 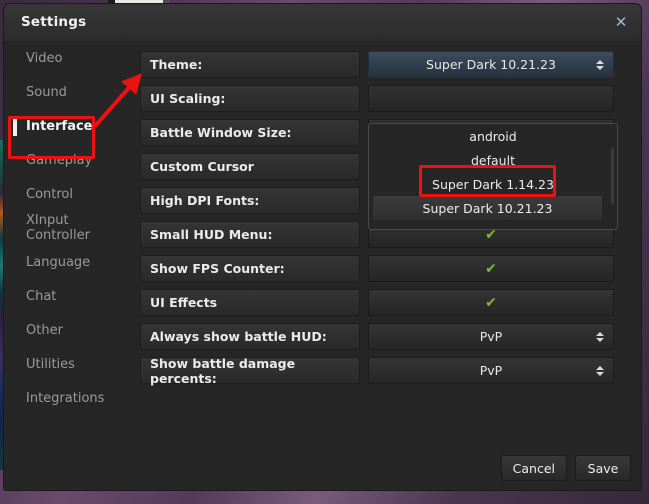 I want to click on footer-buttons: Cancel Save, so click(x=565, y=468).